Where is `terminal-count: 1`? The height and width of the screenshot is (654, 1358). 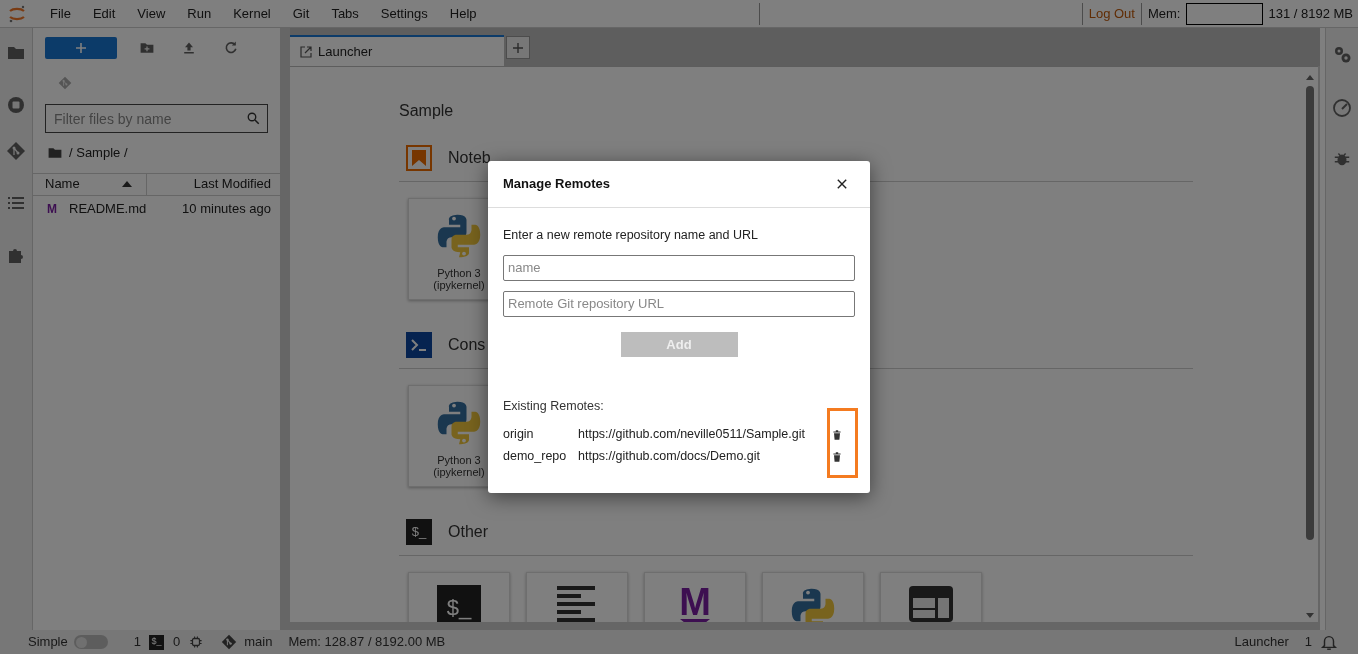
terminal-count: 1 is located at coordinates (137, 642).